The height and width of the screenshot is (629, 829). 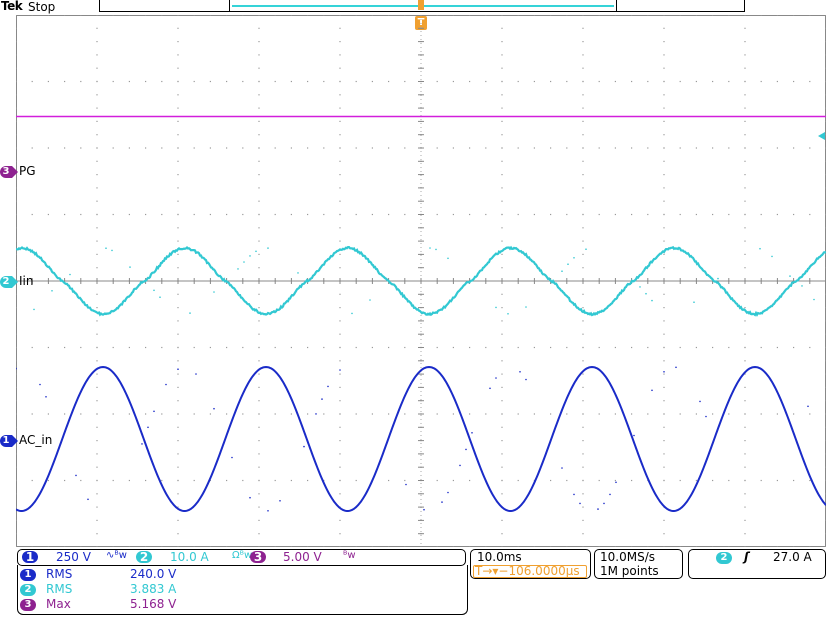 I want to click on measurement-row: 1 RMS 240.0 V, so click(x=240, y=575).